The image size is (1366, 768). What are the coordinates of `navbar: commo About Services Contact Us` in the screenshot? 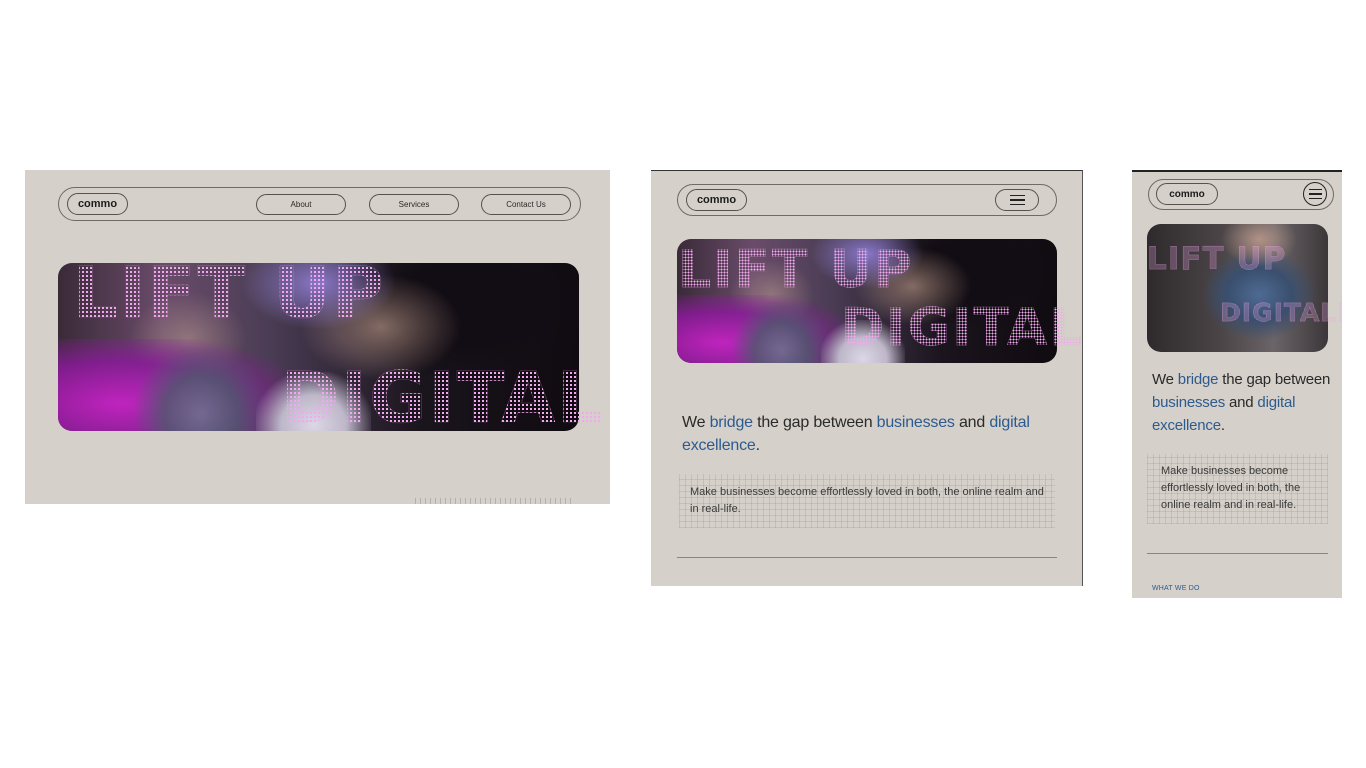 It's located at (319, 204).